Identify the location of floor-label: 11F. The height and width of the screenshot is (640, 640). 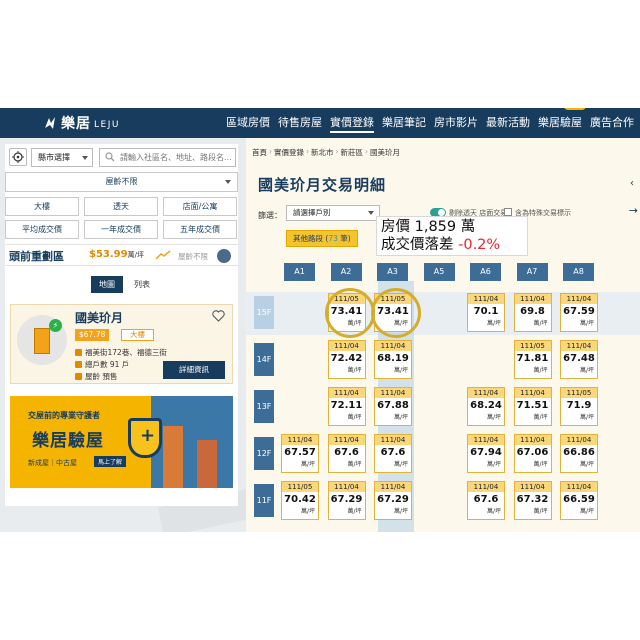
(264, 500).